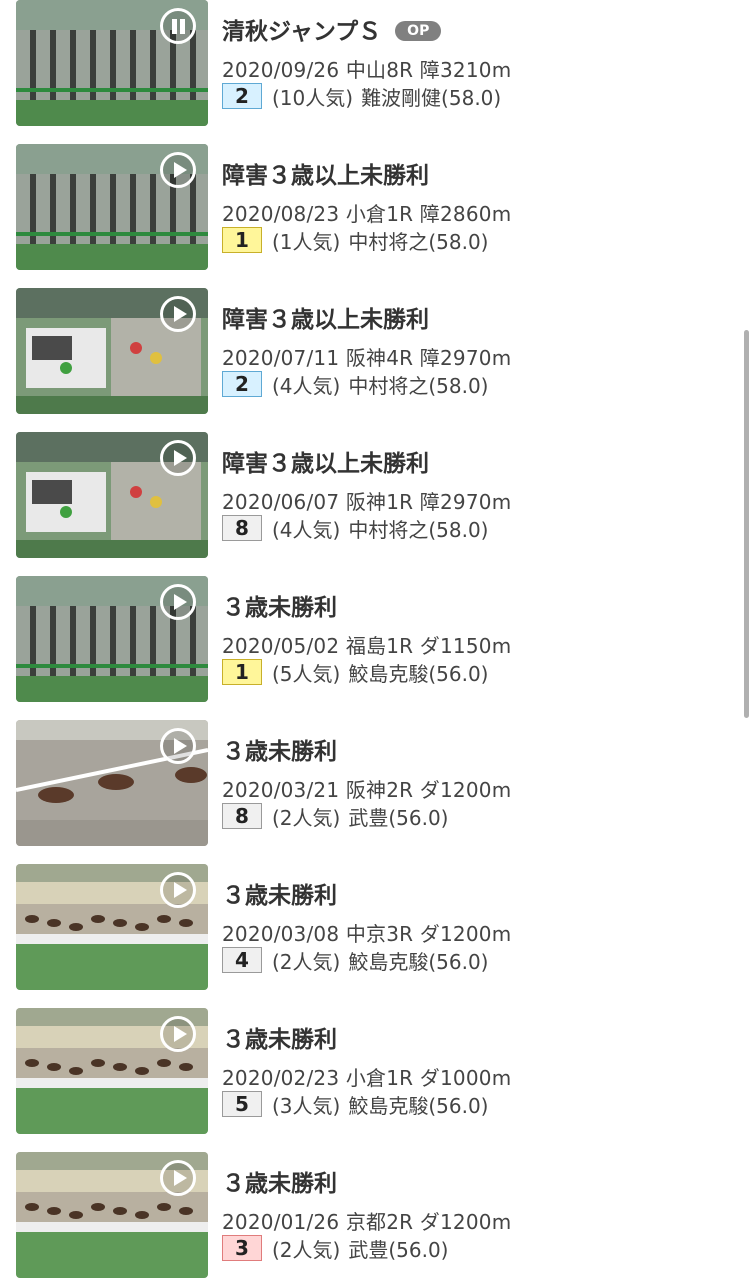 Image resolution: width=755 pixels, height=1280 pixels. Describe the element at coordinates (242, 960) in the screenshot. I see `finish-position-badge: 4` at that location.